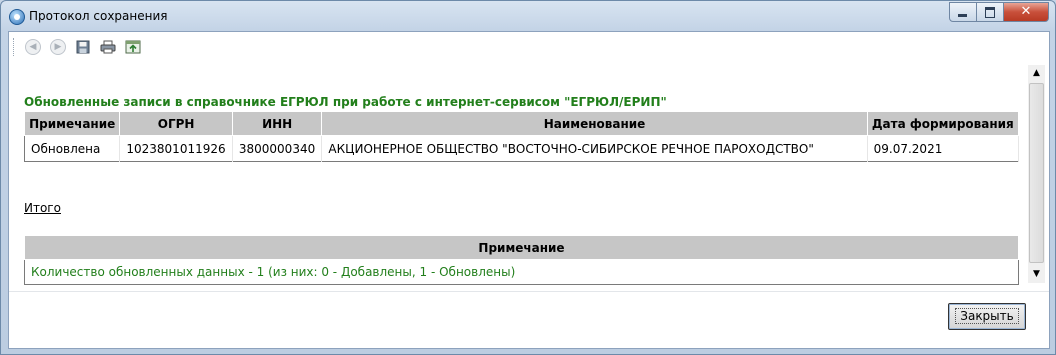 Image resolution: width=1056 pixels, height=355 pixels. I want to click on maximize-icon, so click(990, 12).